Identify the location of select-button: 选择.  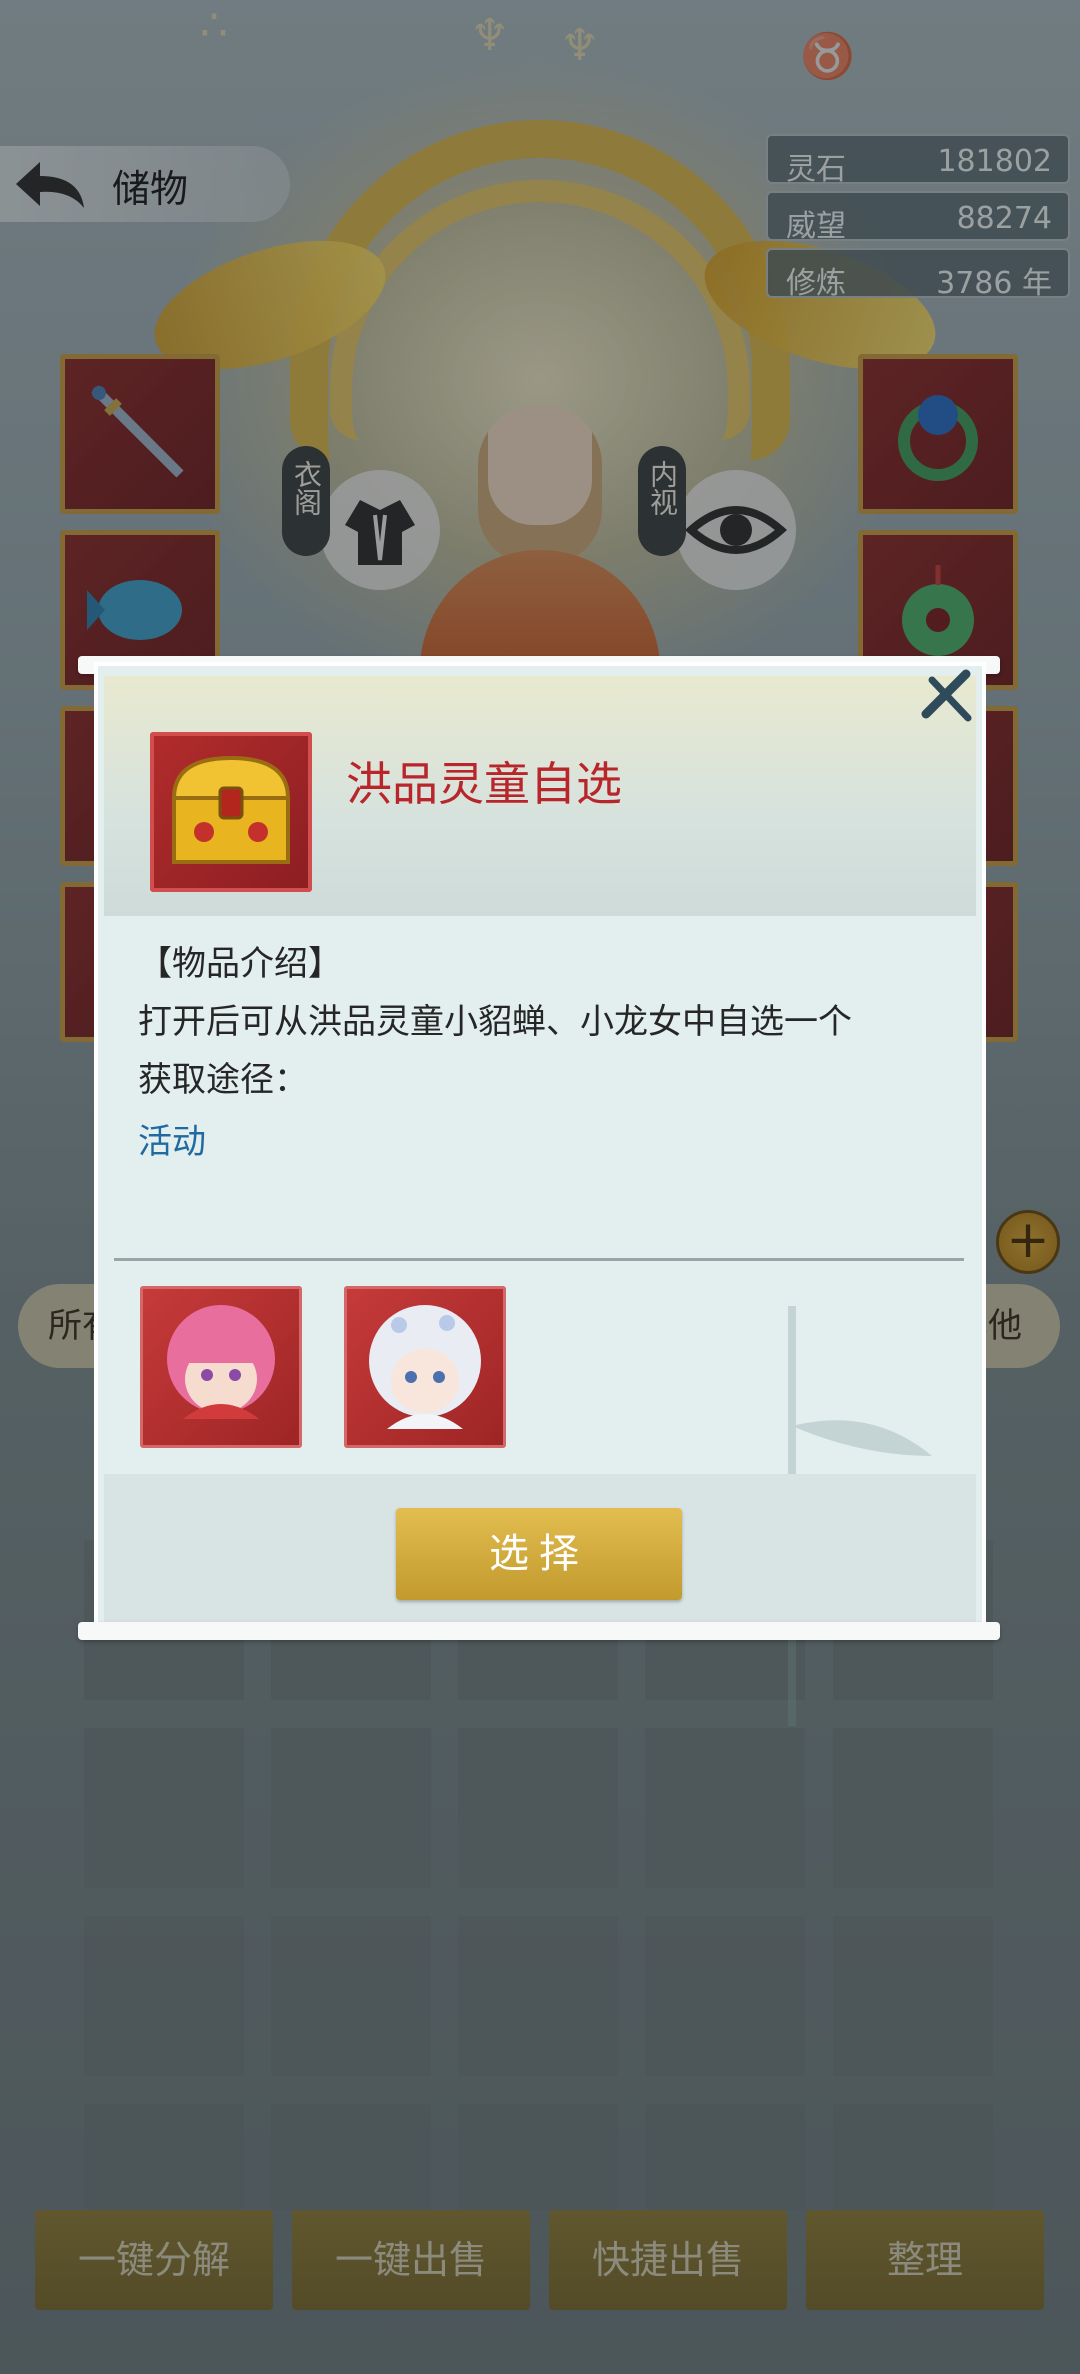
(539, 1554).